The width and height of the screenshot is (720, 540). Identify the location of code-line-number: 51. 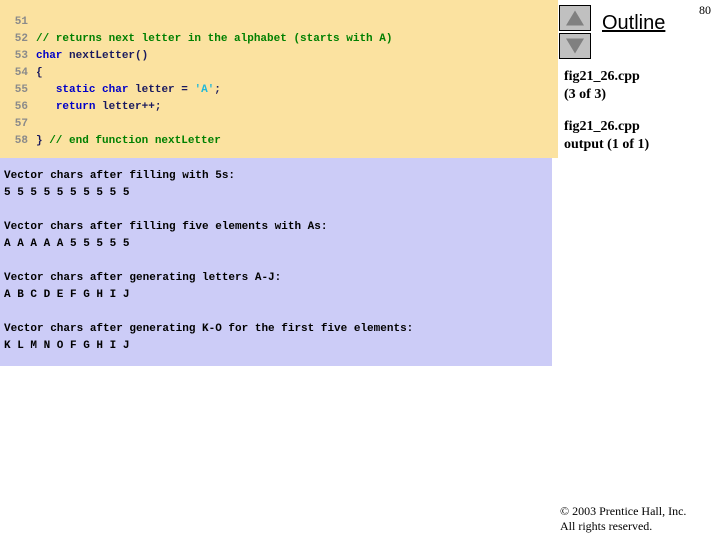
(21, 22).